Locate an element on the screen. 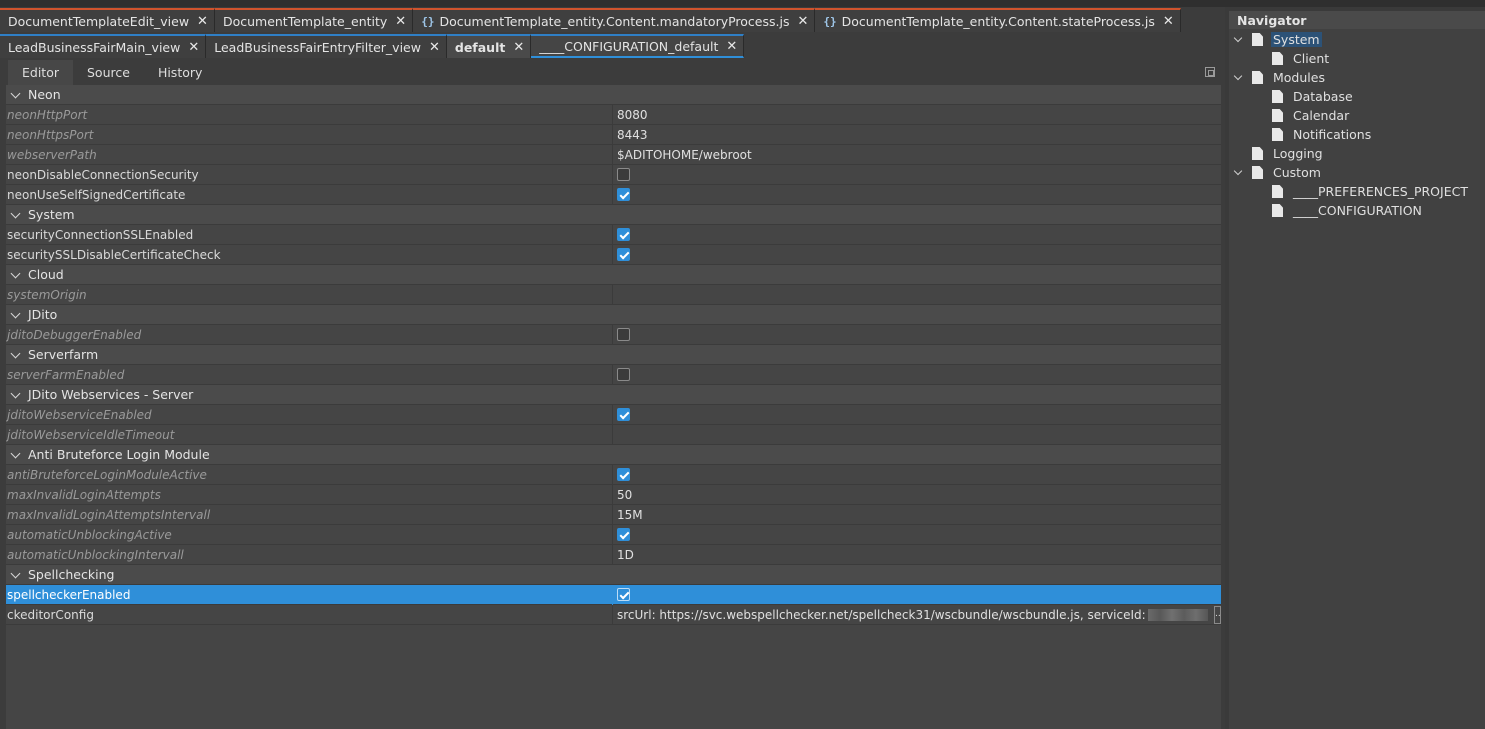 This screenshot has width=1485, height=729. maximize-icon is located at coordinates (1210, 72).